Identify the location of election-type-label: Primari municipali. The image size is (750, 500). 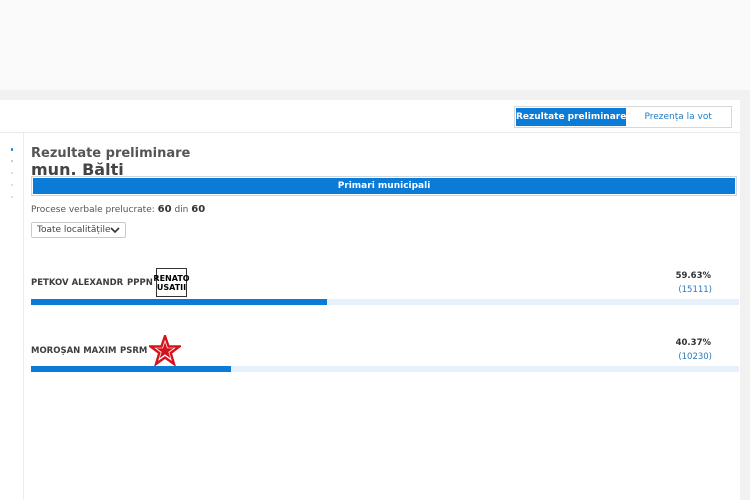
(384, 186).